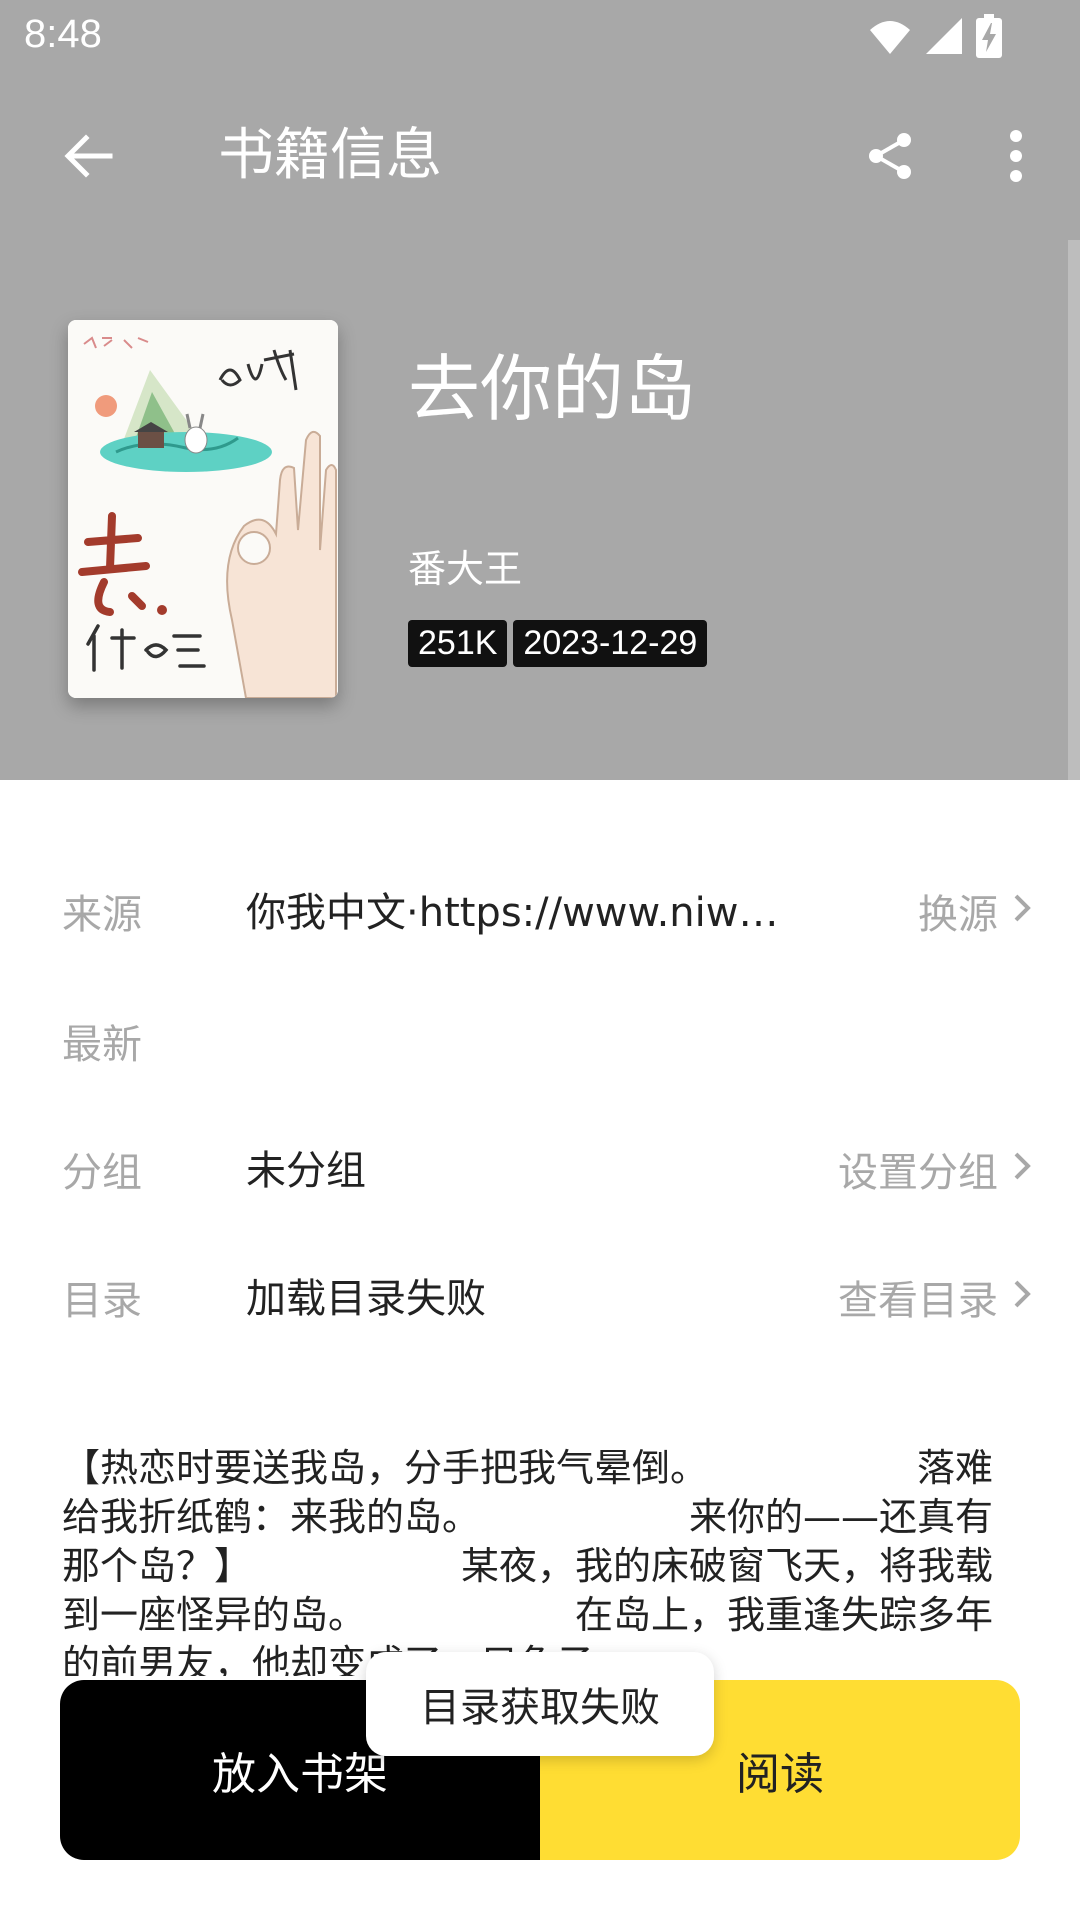 The image size is (1080, 1920). I want to click on signal-icon, so click(944, 36).